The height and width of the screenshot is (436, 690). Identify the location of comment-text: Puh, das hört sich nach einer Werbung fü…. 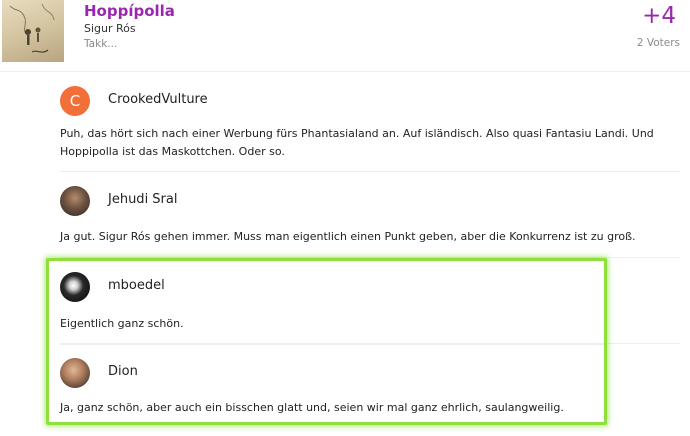
(357, 142).